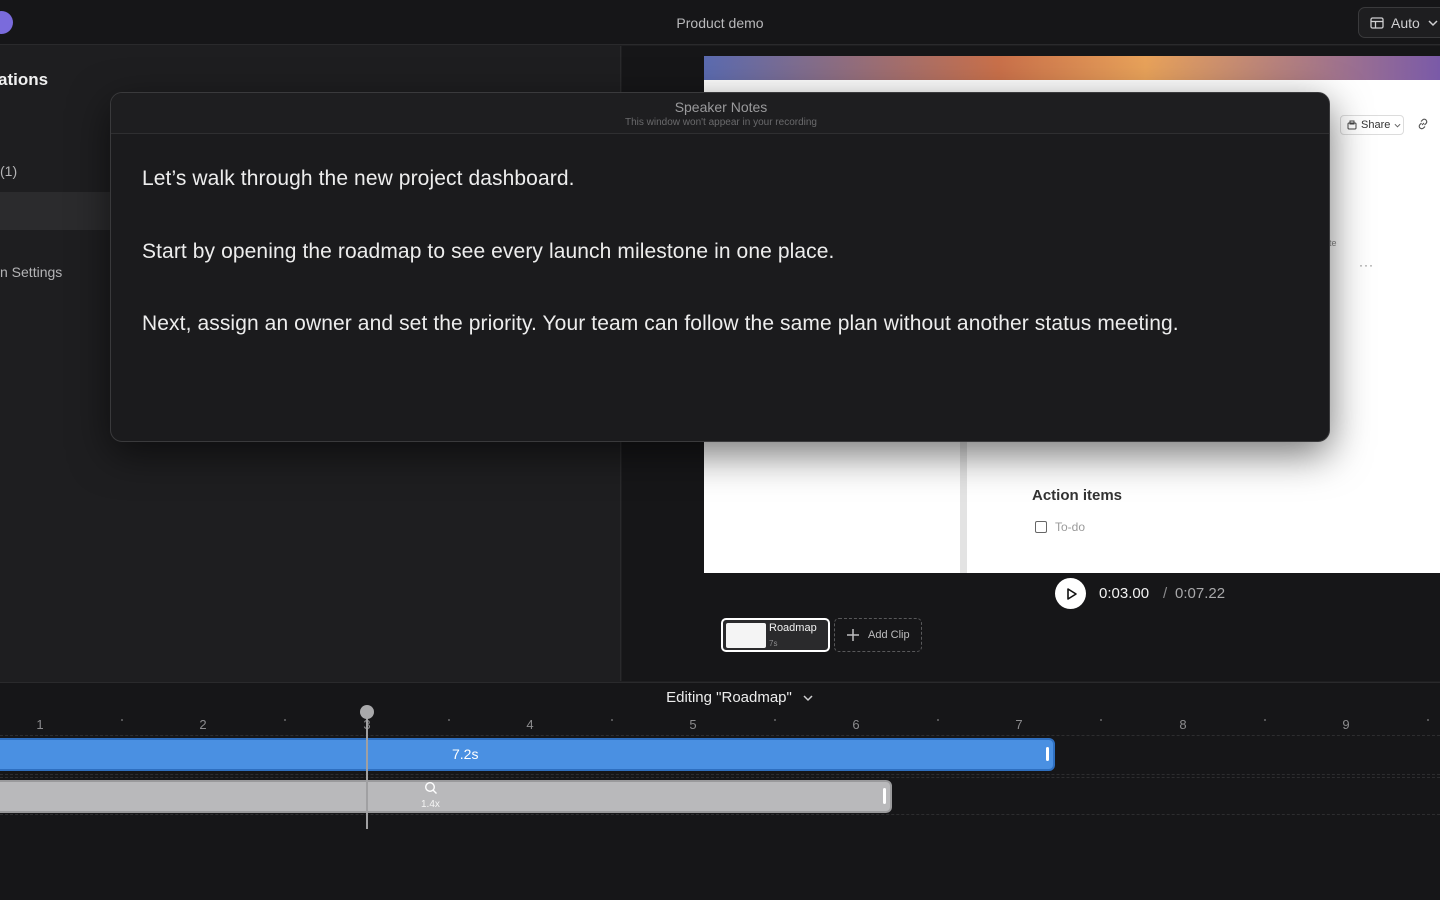 This screenshot has width=1440, height=900. I want to click on action-items-title: Action items, so click(1077, 495).